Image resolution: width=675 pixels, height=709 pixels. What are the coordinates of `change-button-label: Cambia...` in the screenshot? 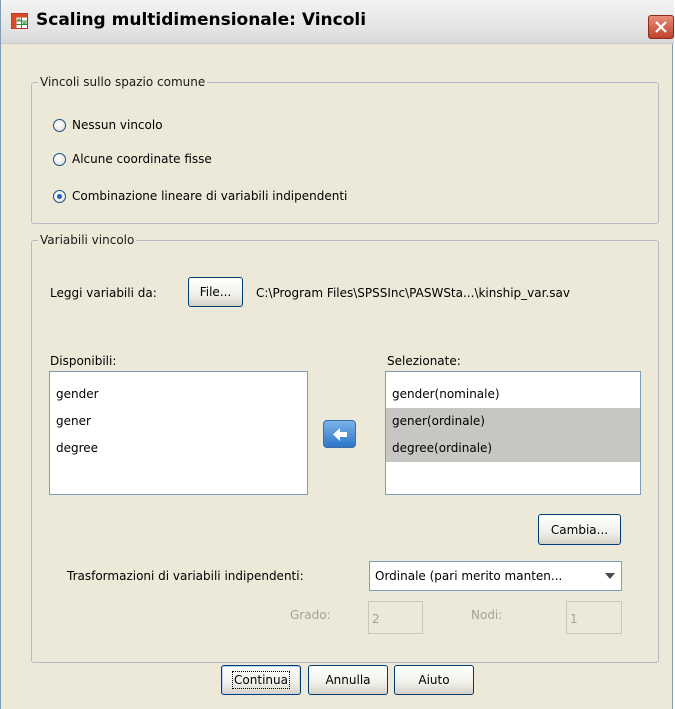 It's located at (579, 529).